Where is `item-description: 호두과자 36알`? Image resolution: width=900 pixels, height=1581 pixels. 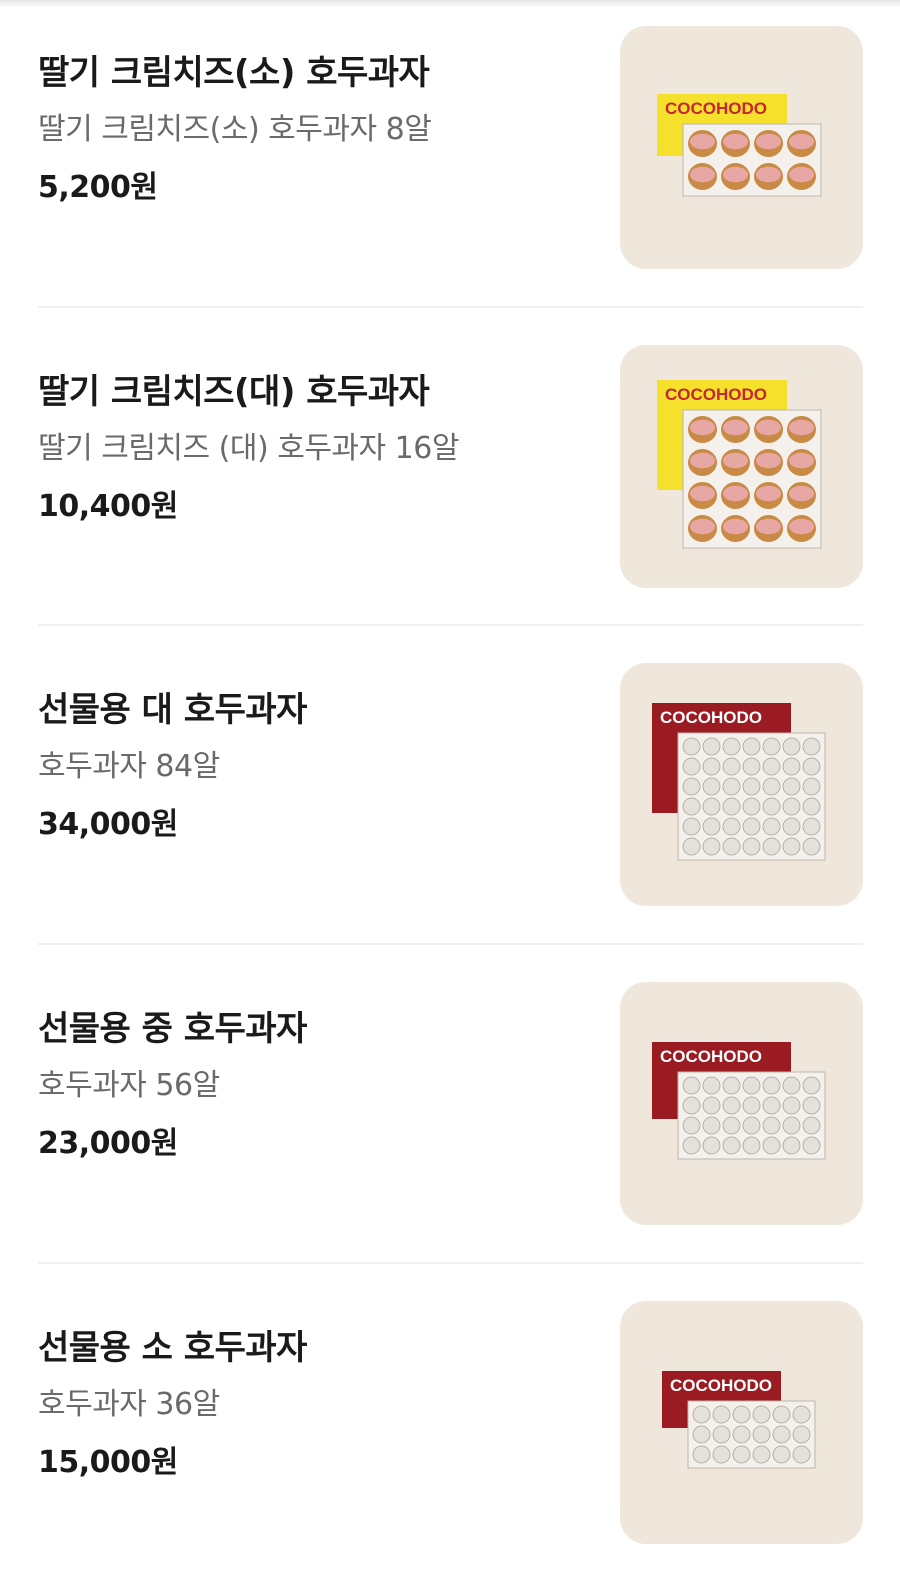 item-description: 호두과자 36알 is located at coordinates (129, 1404).